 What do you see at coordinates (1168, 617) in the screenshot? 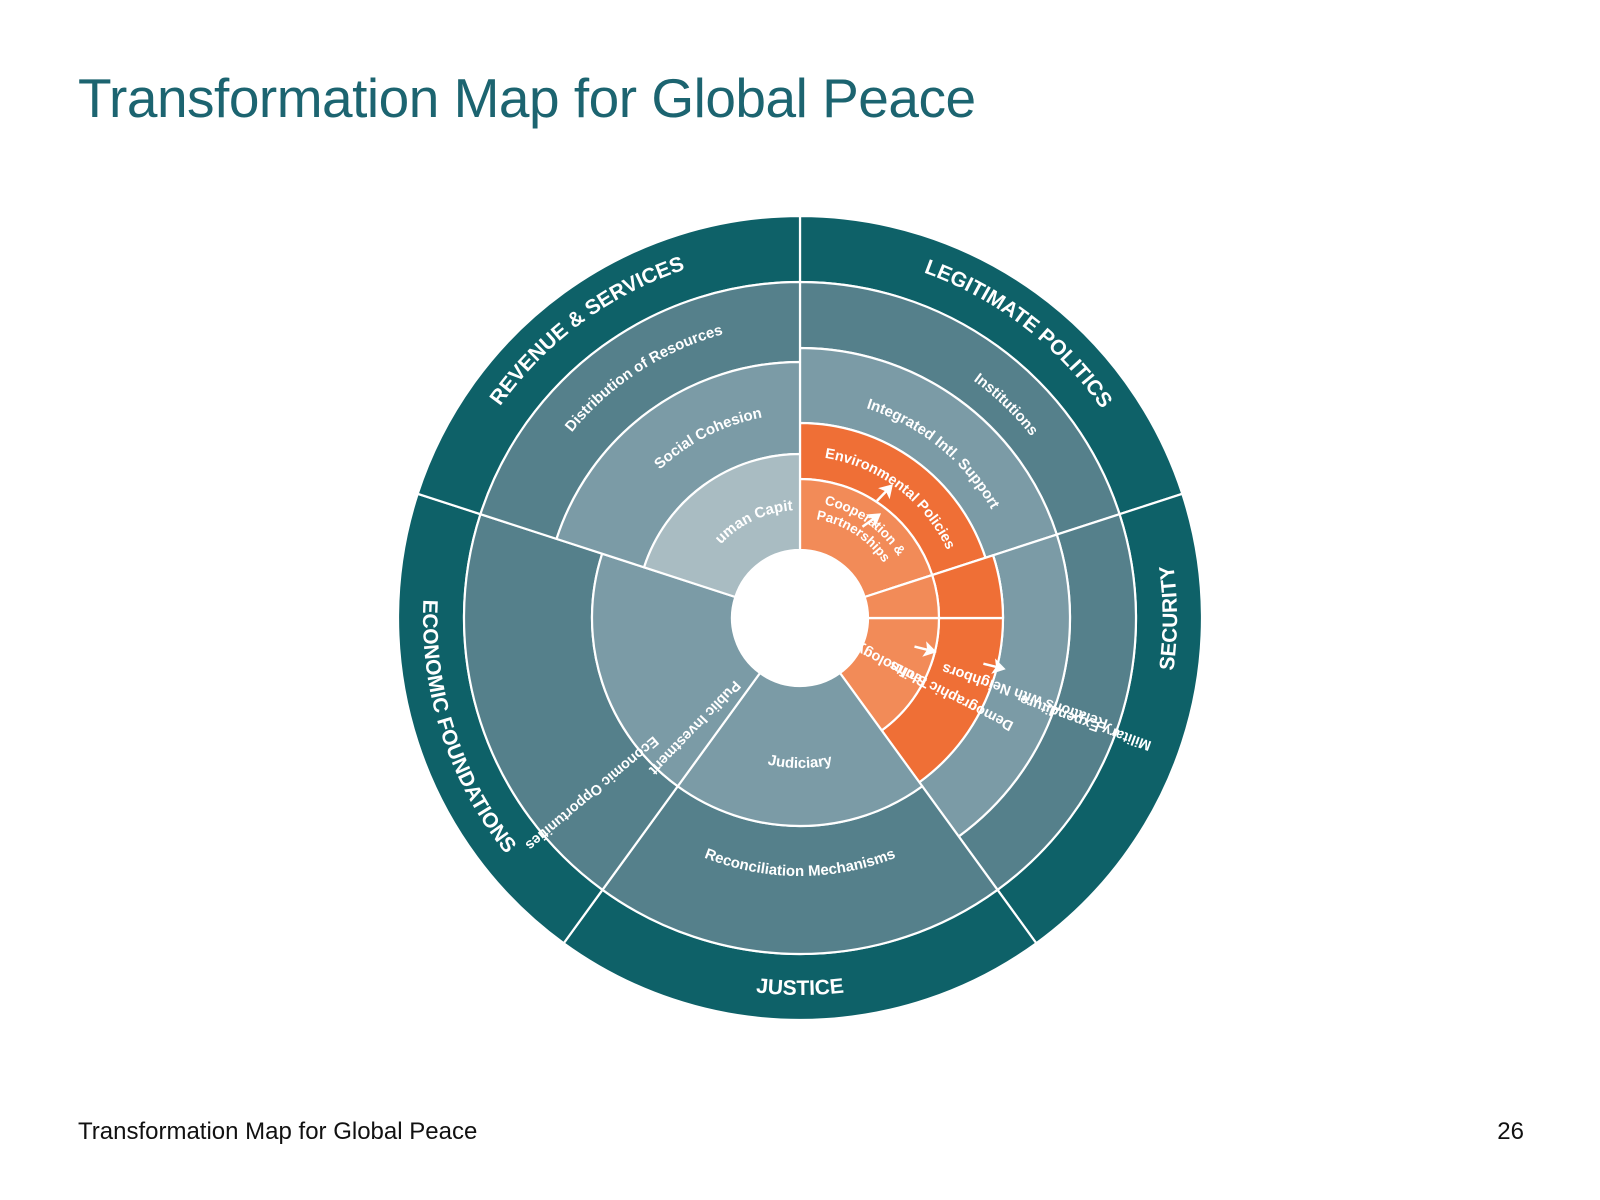
I see `security-label: SECURITY` at bounding box center [1168, 617].